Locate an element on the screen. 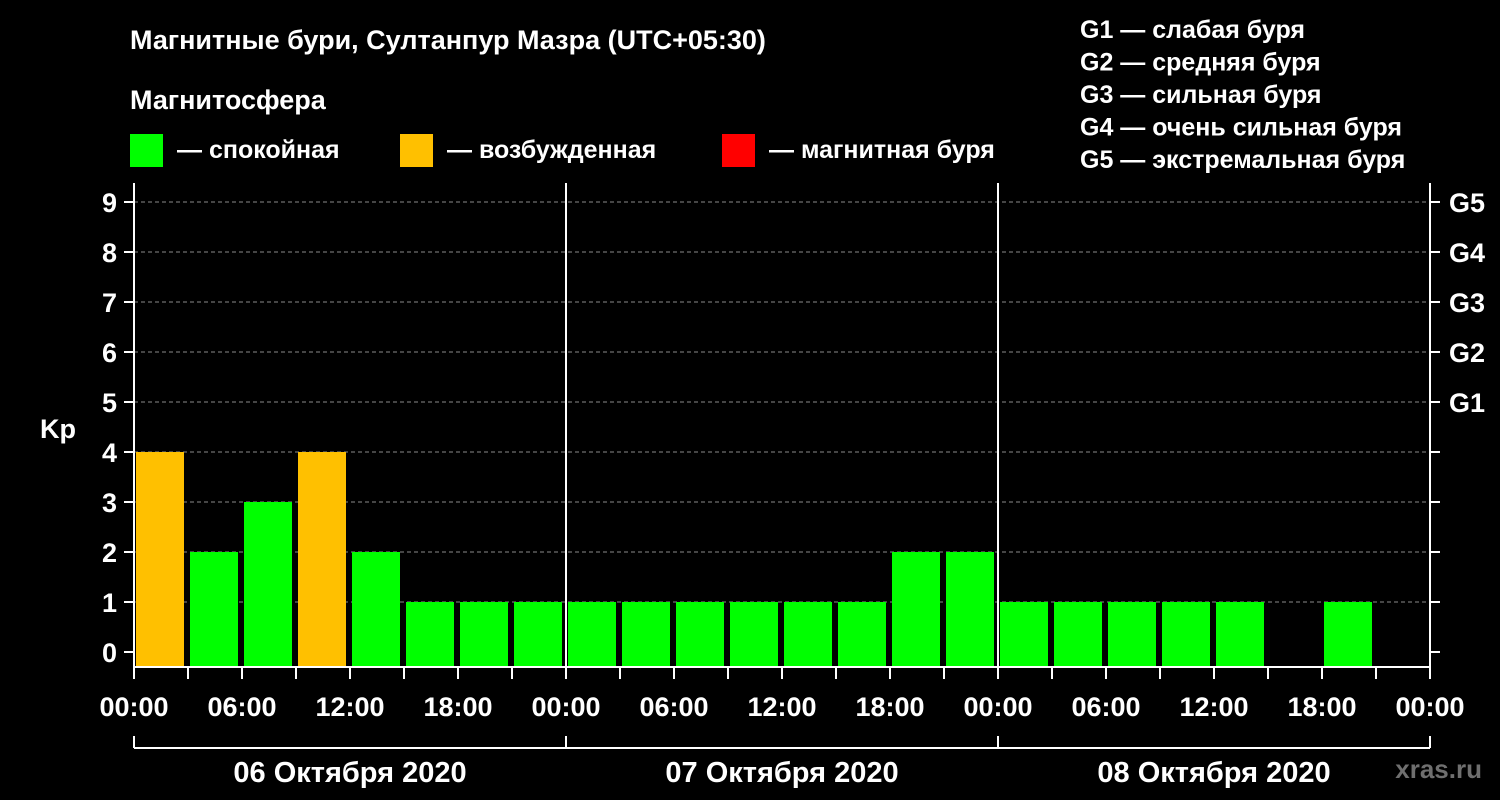 The width and height of the screenshot is (1500, 800). x-tick-label-9: 06:00 is located at coordinates (1105, 707).